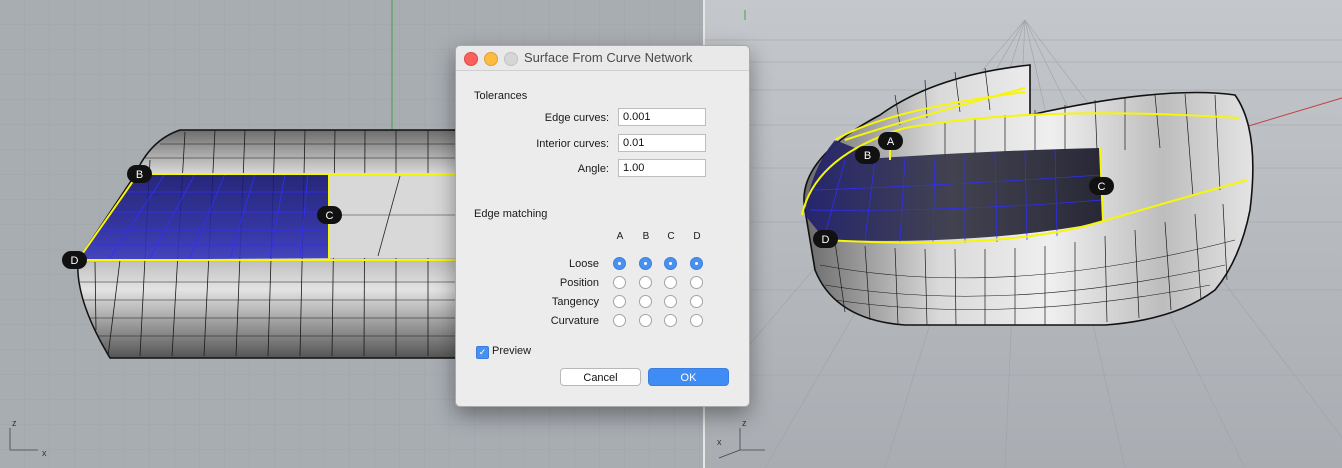 Image resolution: width=1342 pixels, height=468 pixels. I want to click on curvature-a-radio, so click(619, 320).